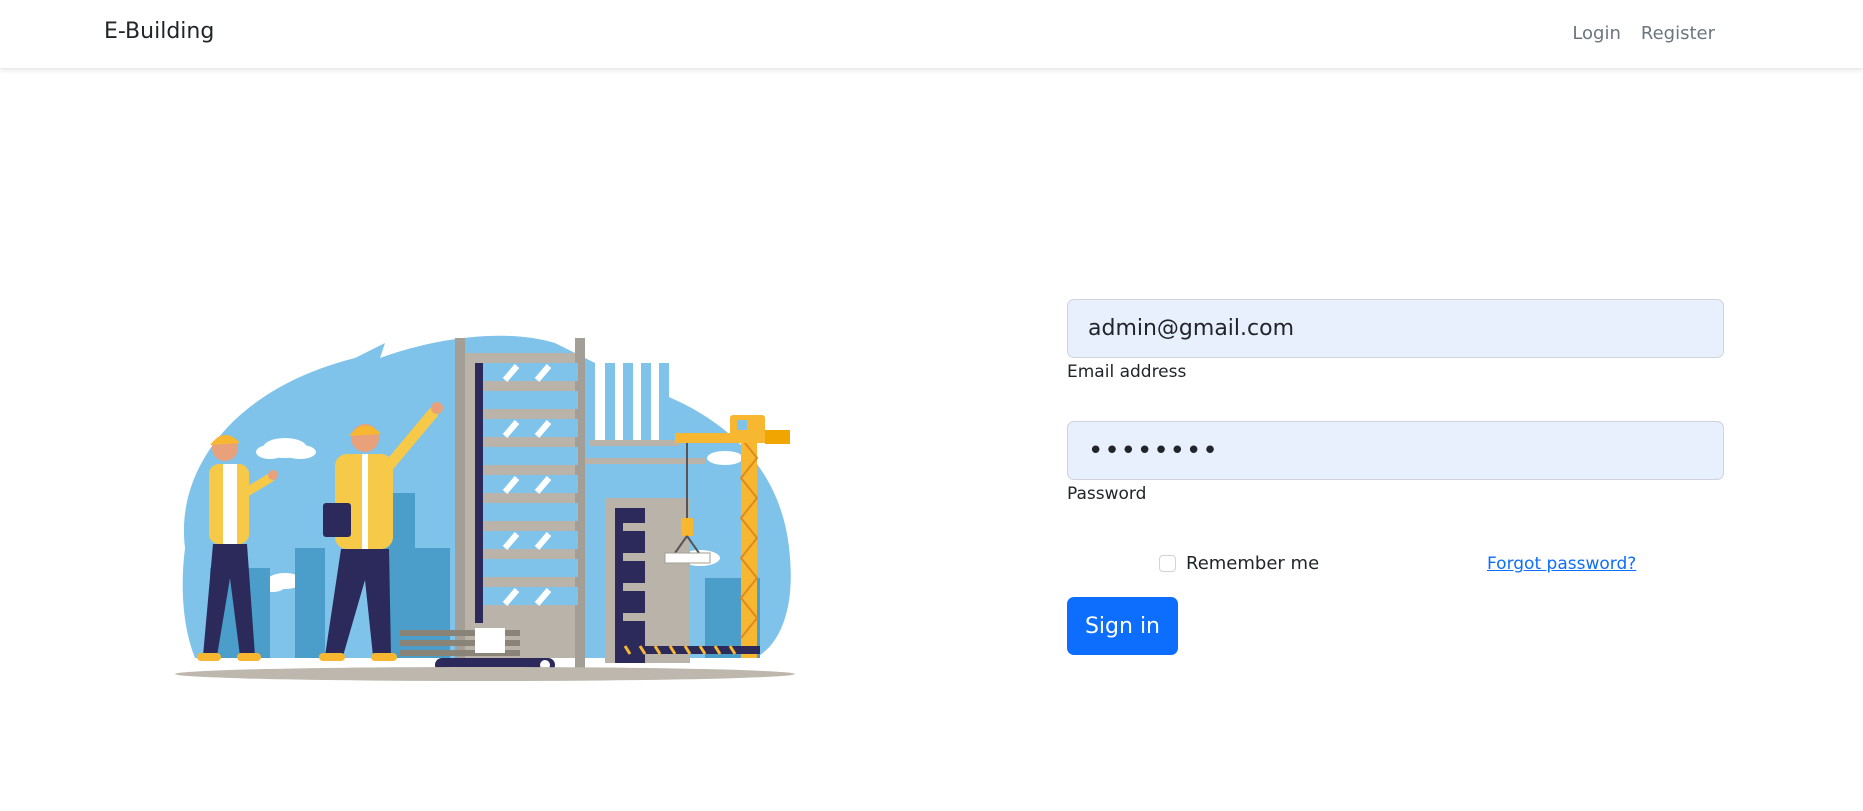 This screenshot has width=1863, height=811. What do you see at coordinates (1253, 563) in the screenshot?
I see `remember-me-label: Remember me` at bounding box center [1253, 563].